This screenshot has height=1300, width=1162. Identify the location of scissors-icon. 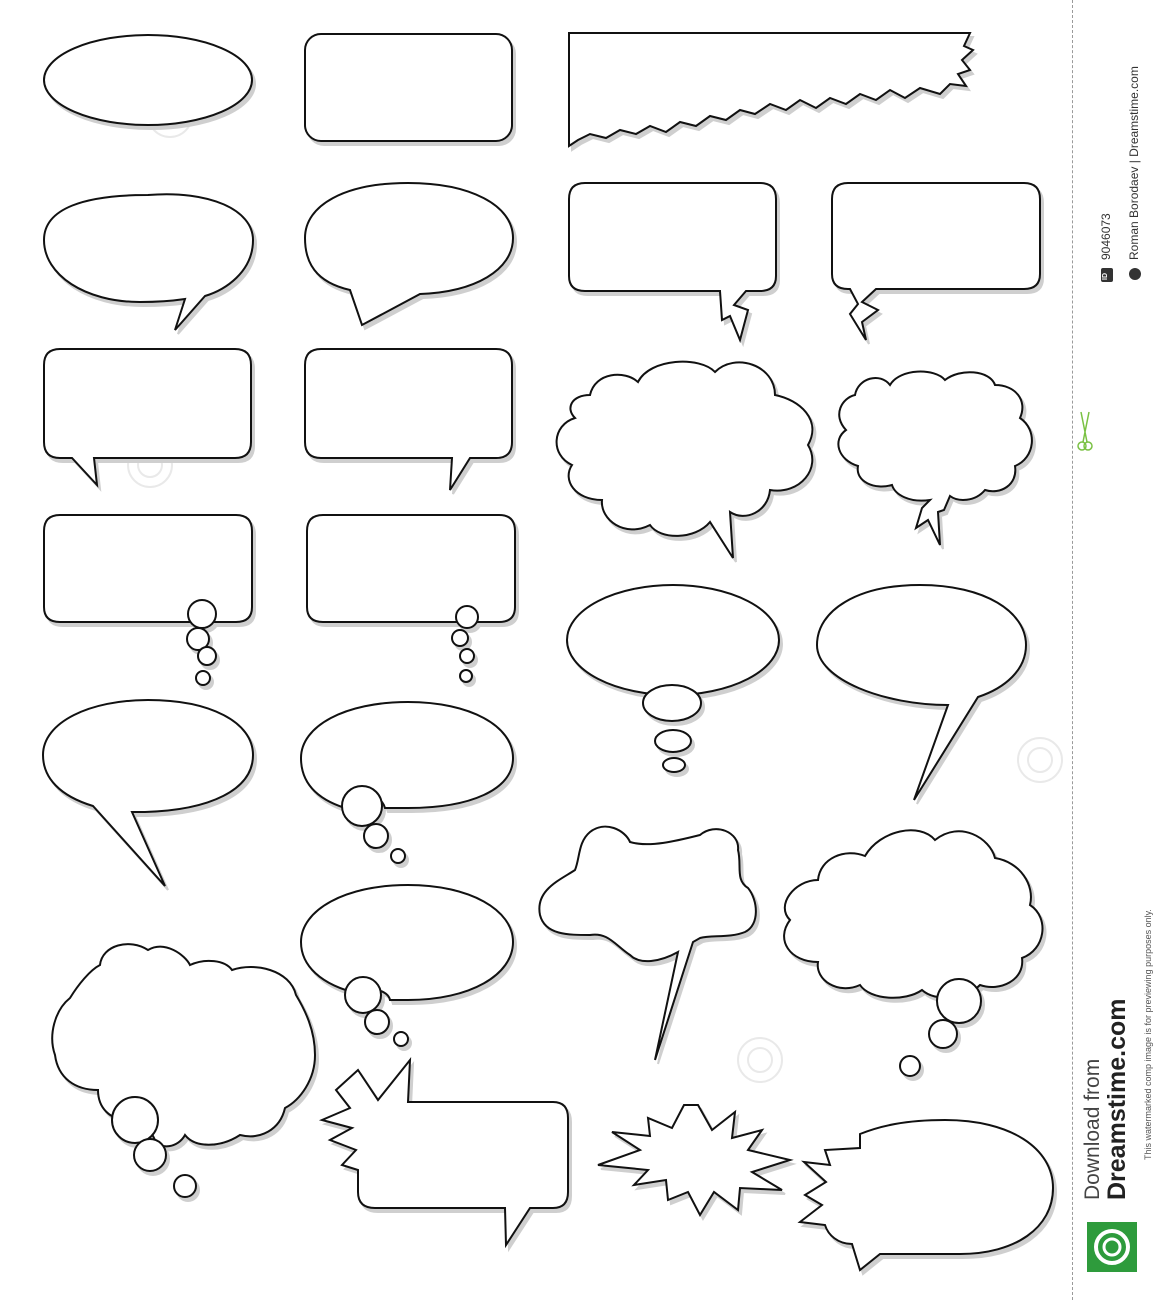
(1085, 430).